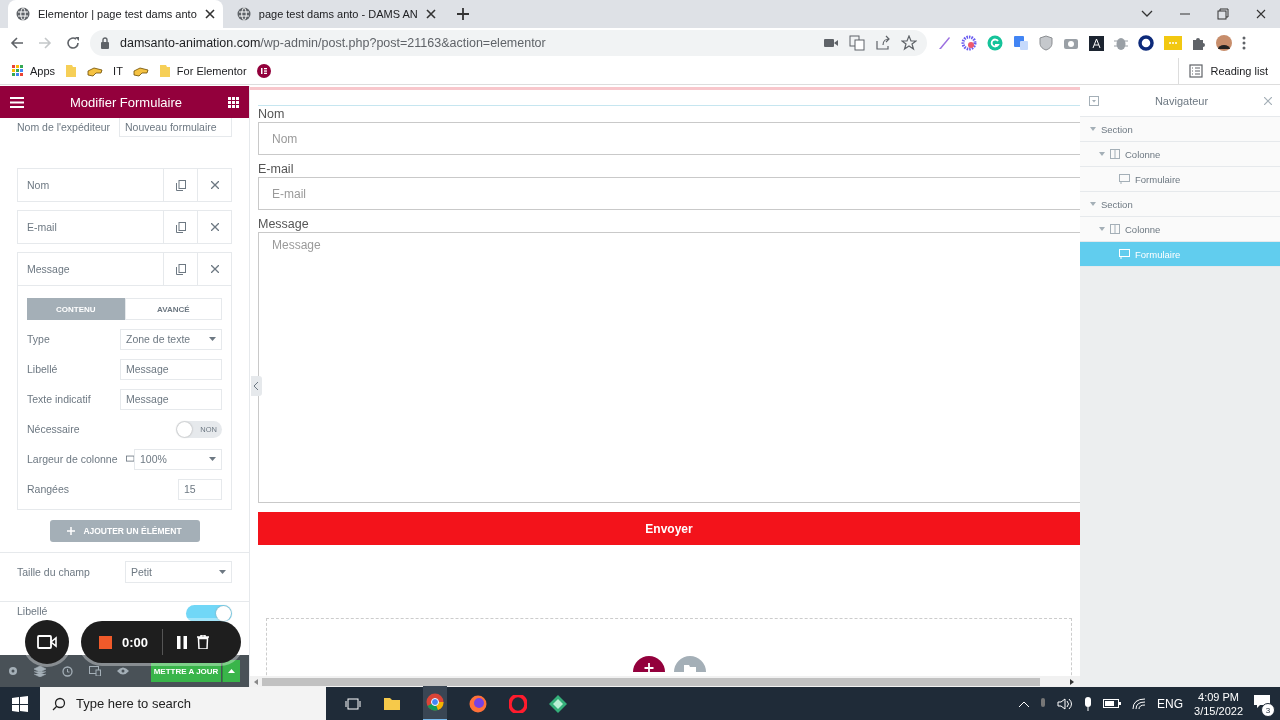 Image resolution: width=1280 pixels, height=720 pixels. Describe the element at coordinates (651, 681) in the screenshot. I see `scrollbar-thumb` at that location.